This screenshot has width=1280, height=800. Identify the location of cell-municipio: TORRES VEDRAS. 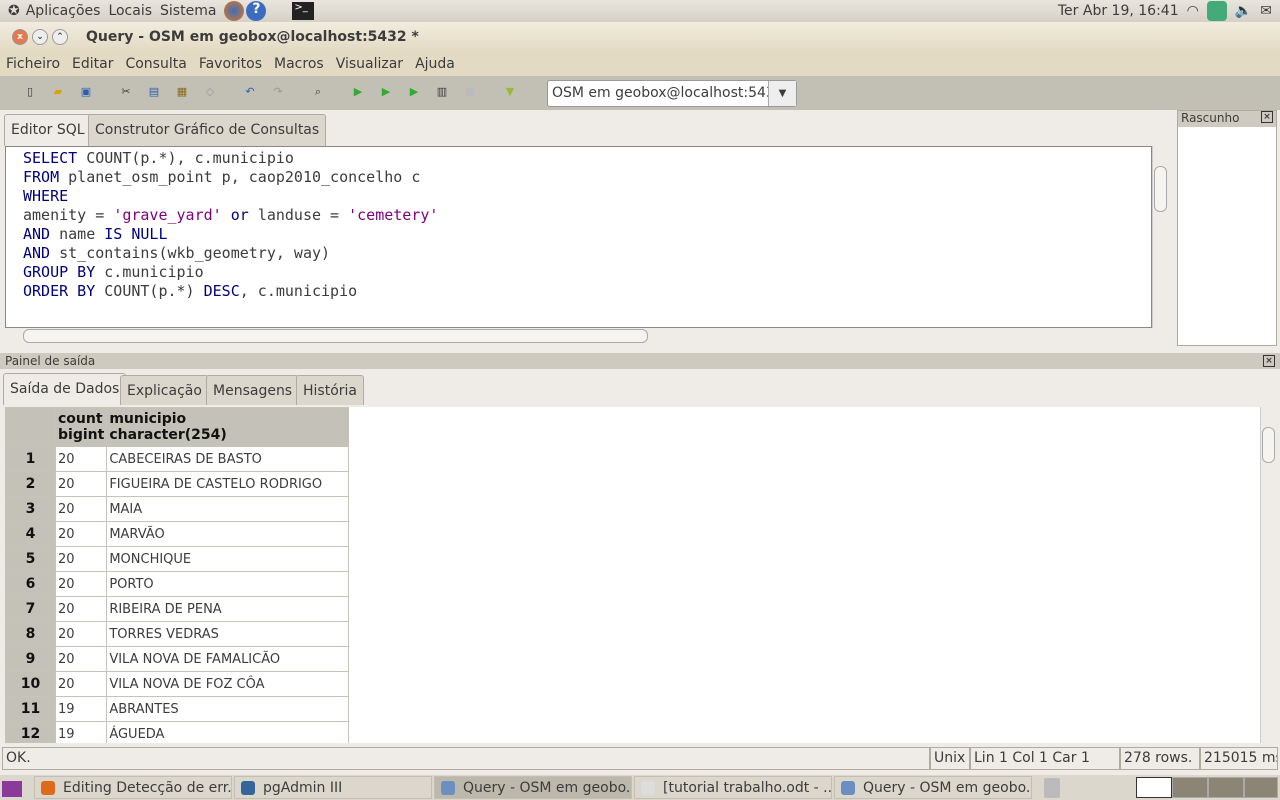
(228, 634).